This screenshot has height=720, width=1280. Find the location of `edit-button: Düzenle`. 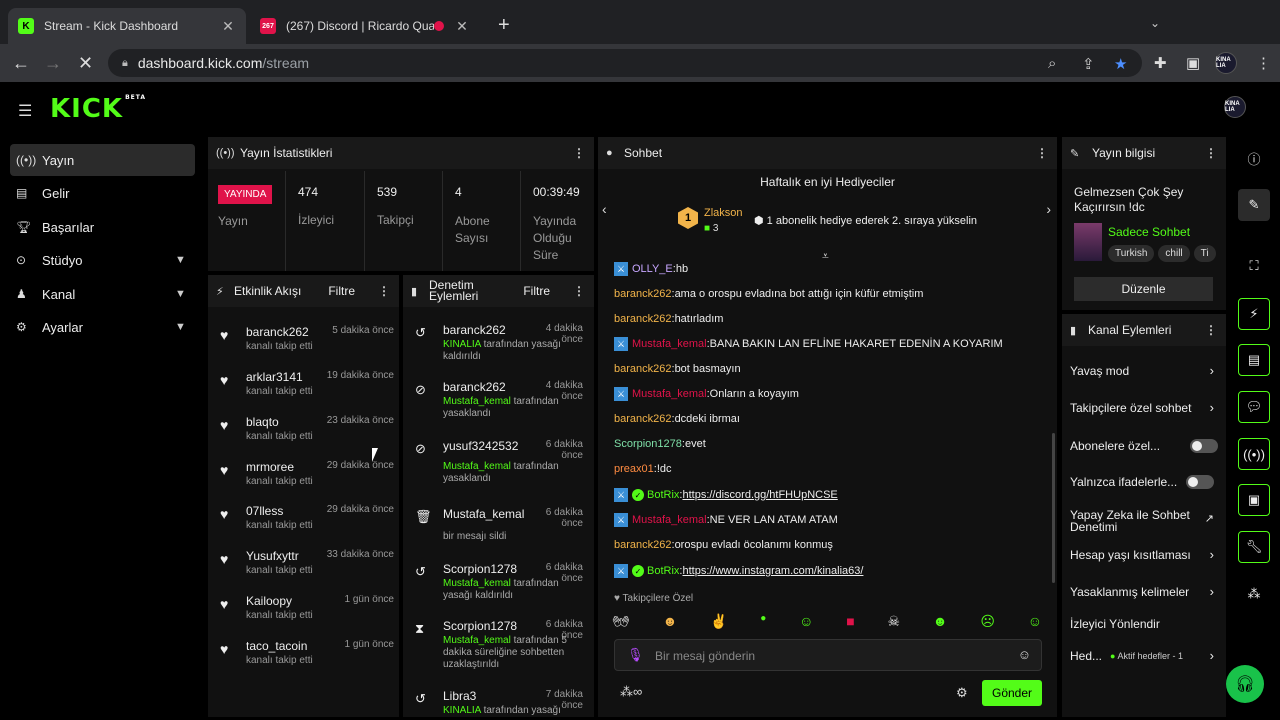

edit-button: Düzenle is located at coordinates (1143, 289).